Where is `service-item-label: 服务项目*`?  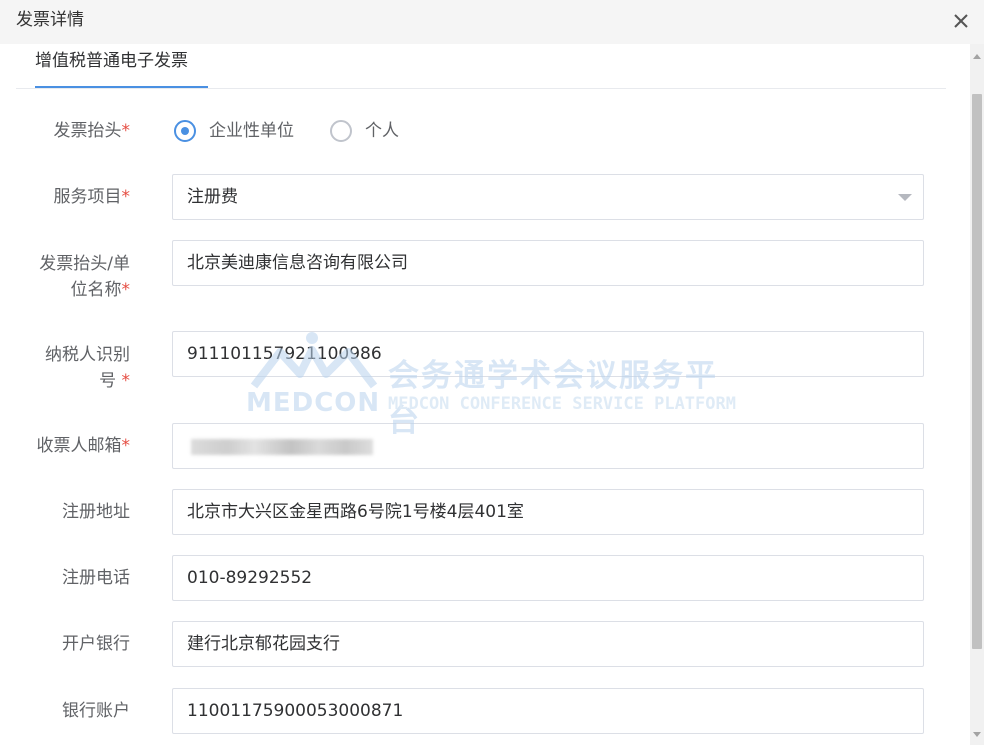 service-item-label: 服务项目* is located at coordinates (92, 197).